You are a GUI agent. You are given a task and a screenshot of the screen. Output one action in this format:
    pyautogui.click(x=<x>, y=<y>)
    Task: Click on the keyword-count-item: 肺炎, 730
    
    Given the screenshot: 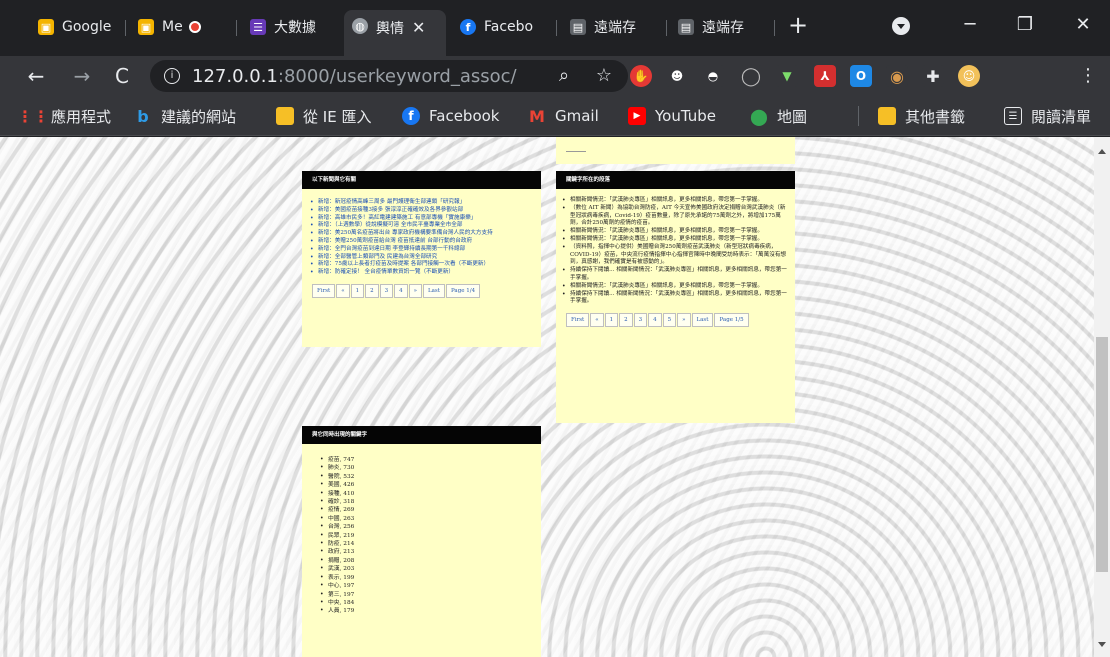 What is the action you would take?
    pyautogui.click(x=427, y=468)
    